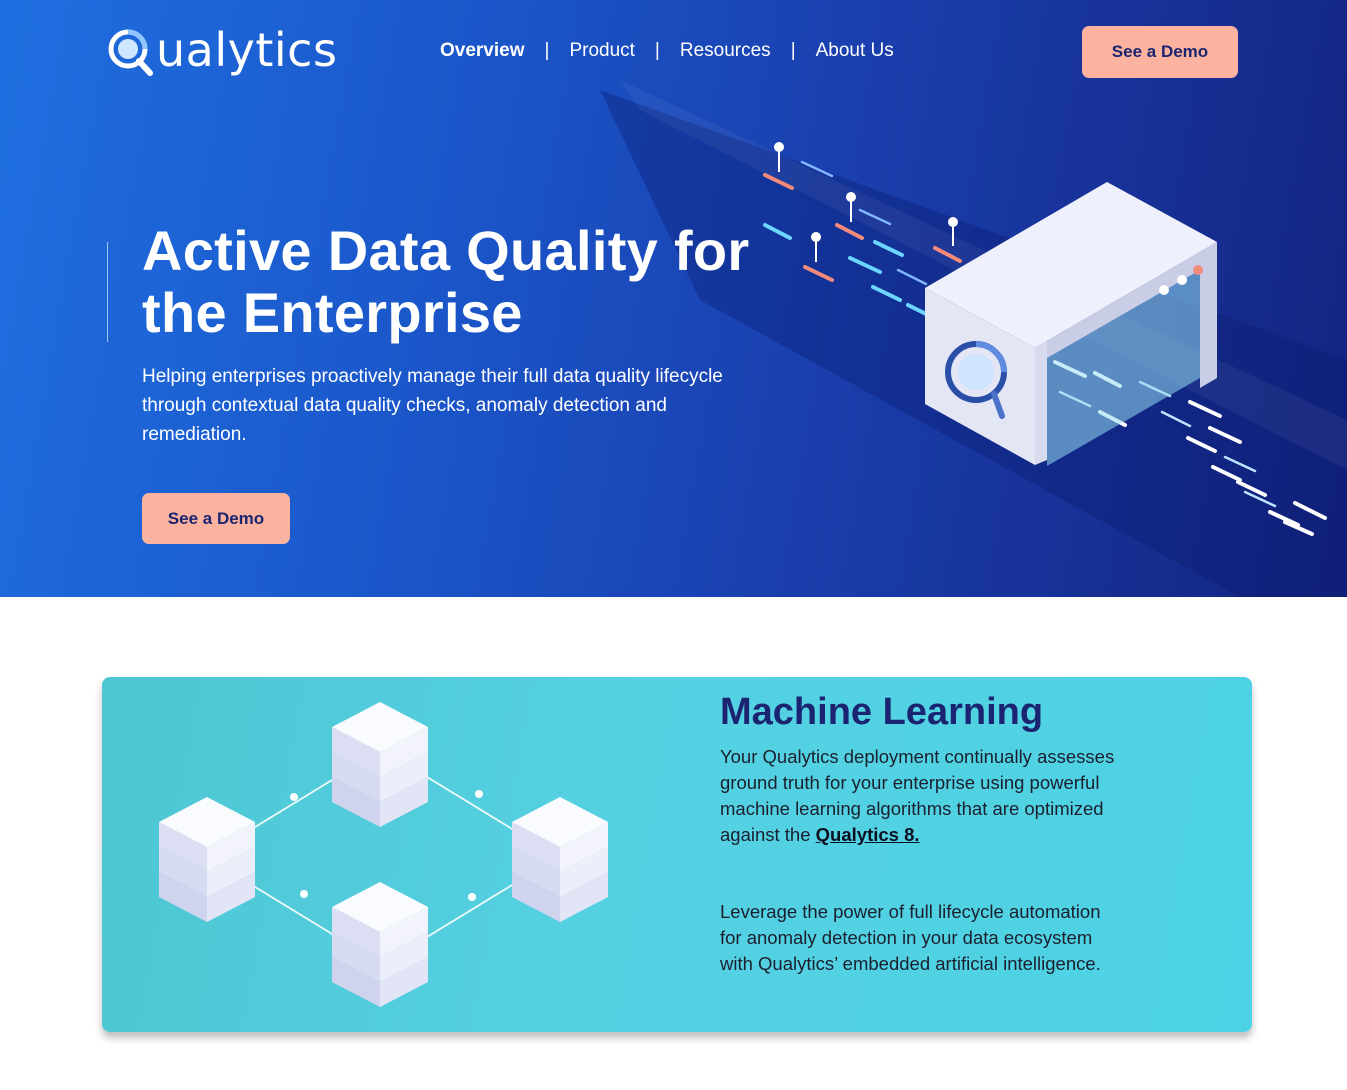 Image resolution: width=1347 pixels, height=1090 pixels. I want to click on qualytics-logo: ualytics, so click(221, 50).